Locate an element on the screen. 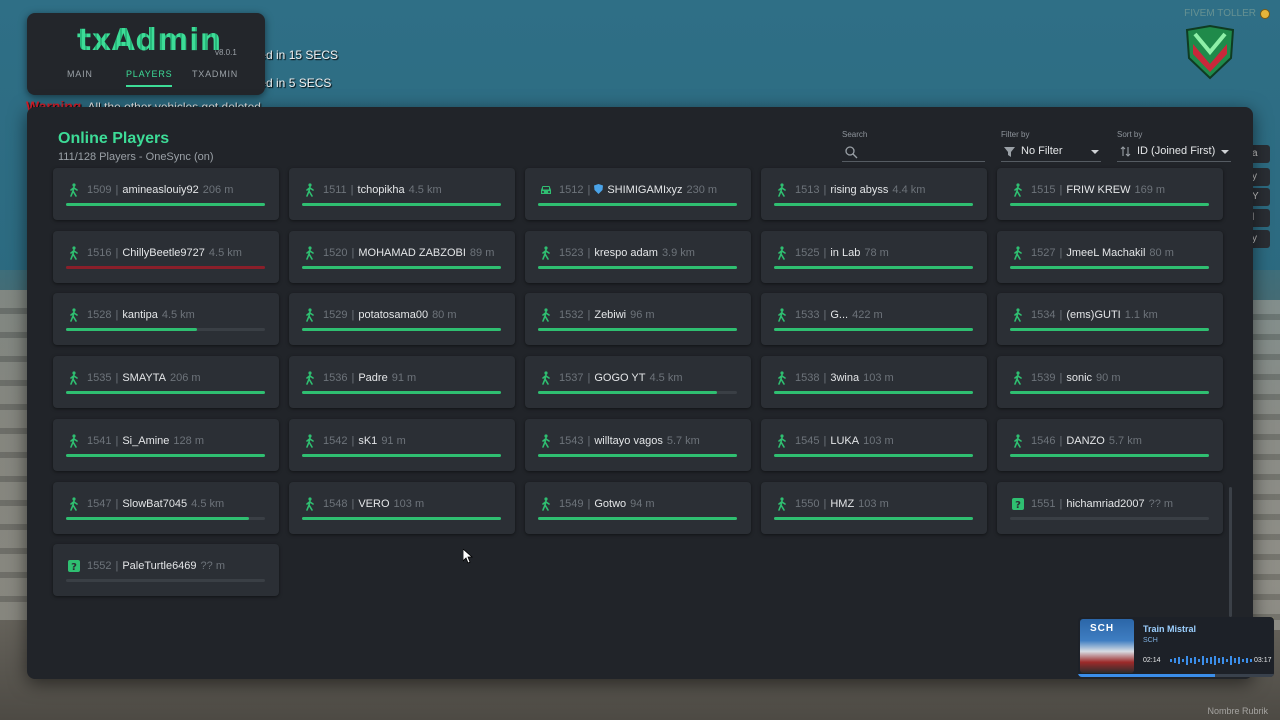 The height and width of the screenshot is (720, 1280). player-card: 1523 | krespo adam 3.9 km is located at coordinates (638, 256).